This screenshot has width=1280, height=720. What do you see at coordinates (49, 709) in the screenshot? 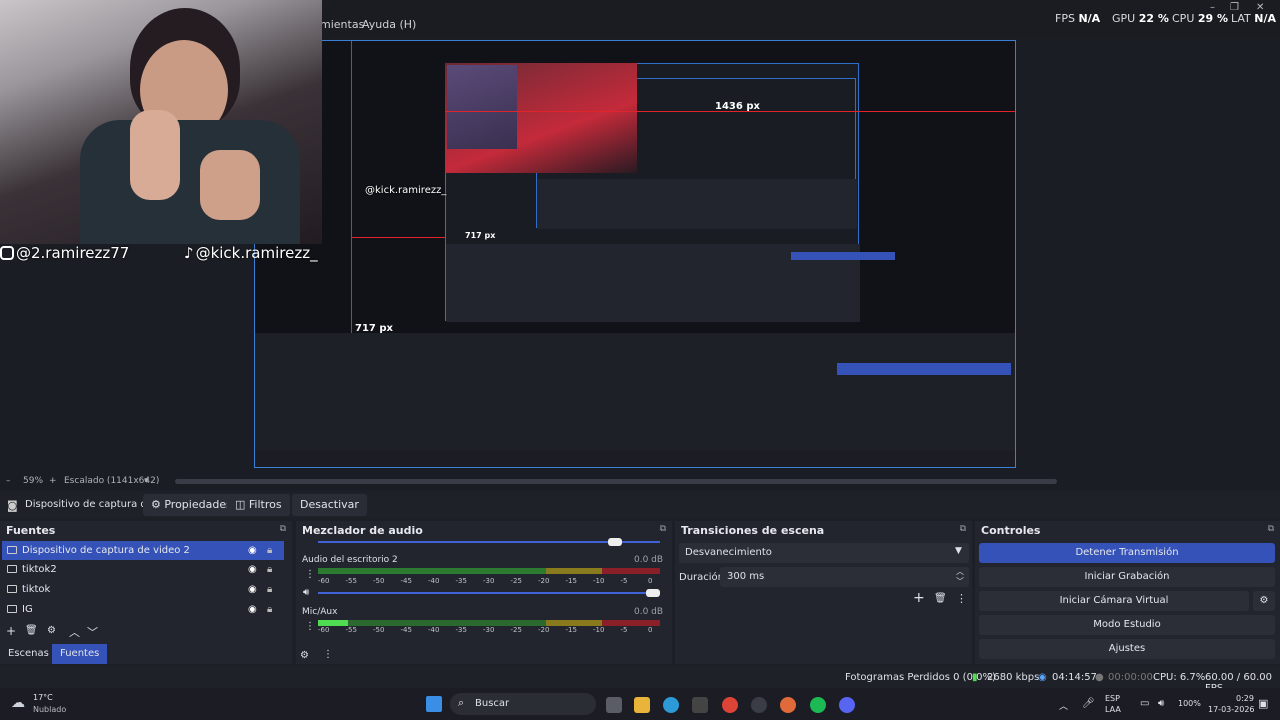
I see `weather-desc: Nublado` at bounding box center [49, 709].